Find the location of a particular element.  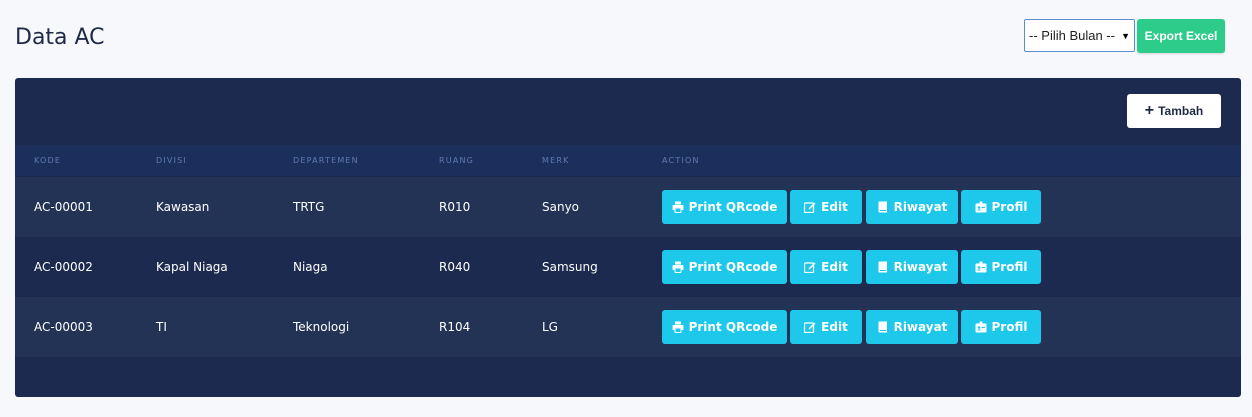

cell-merk: Samsung is located at coordinates (570, 267).